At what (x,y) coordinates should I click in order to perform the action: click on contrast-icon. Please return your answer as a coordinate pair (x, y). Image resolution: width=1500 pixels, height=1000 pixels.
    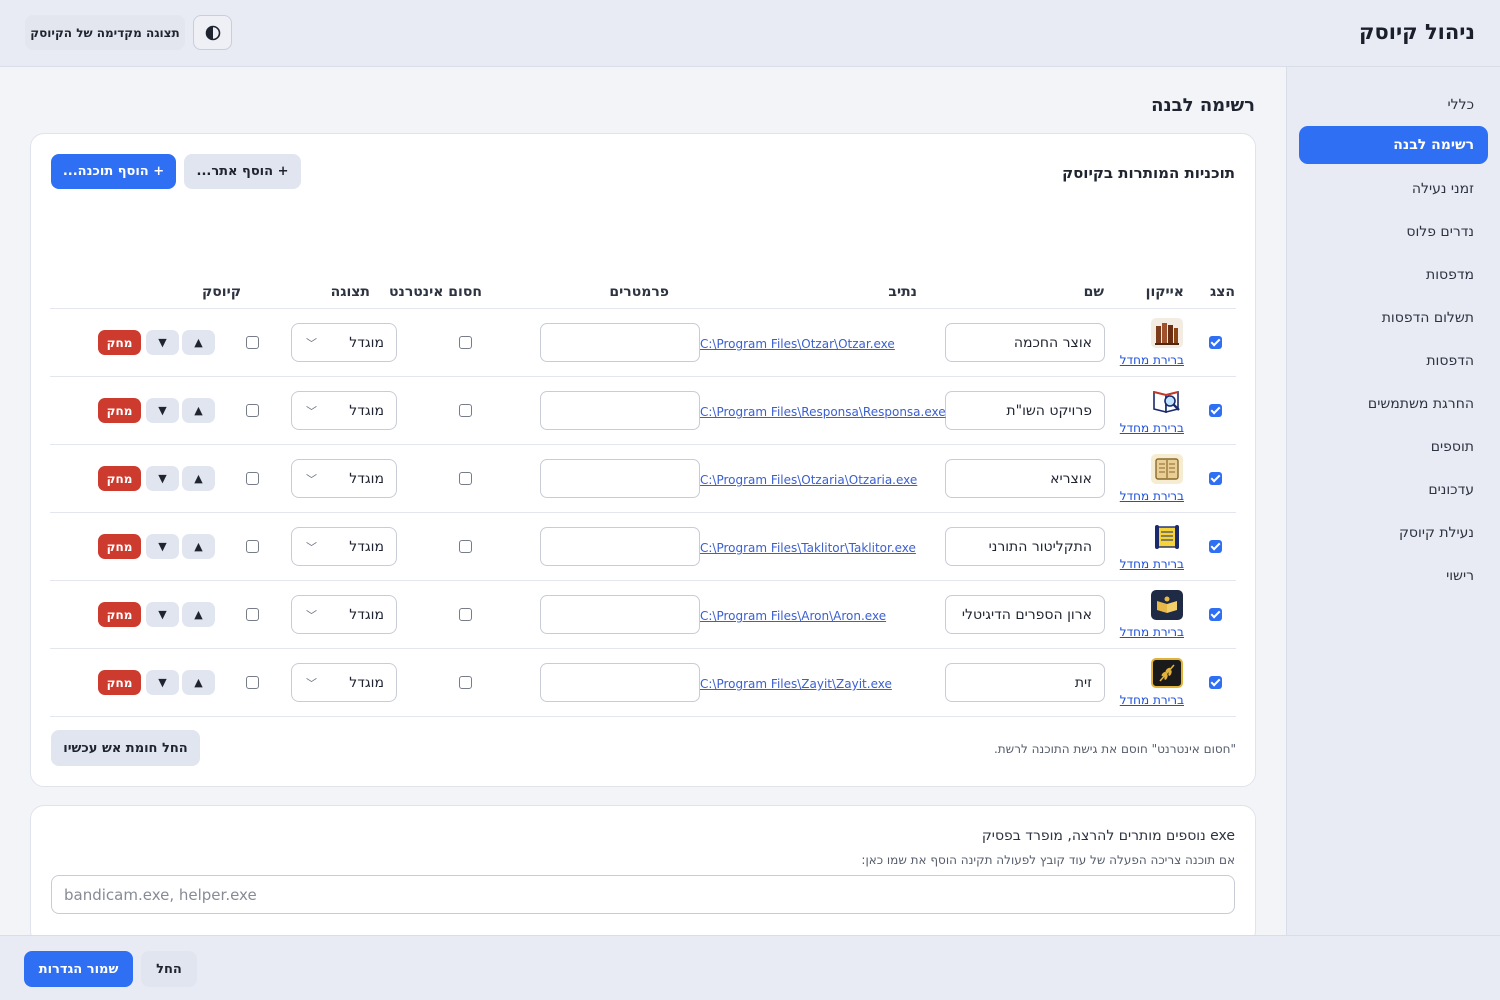
    Looking at the image, I should click on (212, 32).